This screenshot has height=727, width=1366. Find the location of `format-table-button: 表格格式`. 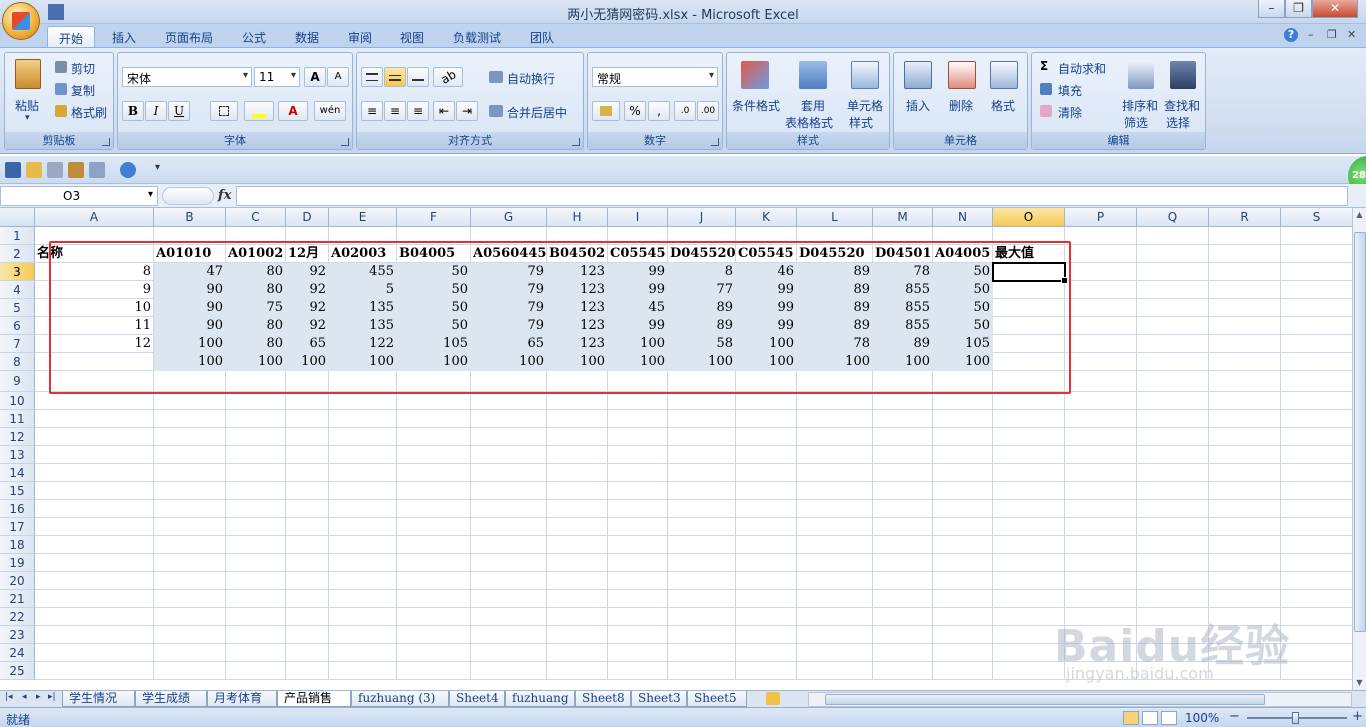

format-table-button: 表格格式 is located at coordinates (809, 122).